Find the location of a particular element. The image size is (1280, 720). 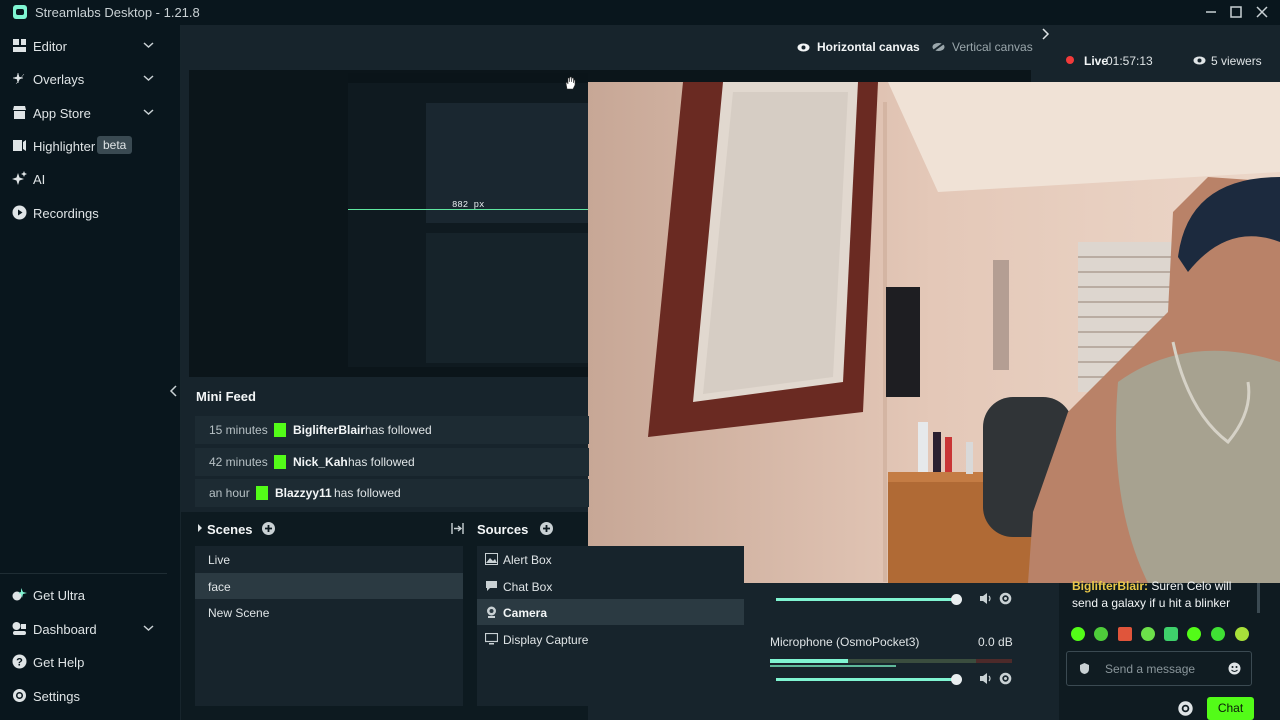

window-title: Streamlabs Desktop - 1.21.8 is located at coordinates (117, 12).